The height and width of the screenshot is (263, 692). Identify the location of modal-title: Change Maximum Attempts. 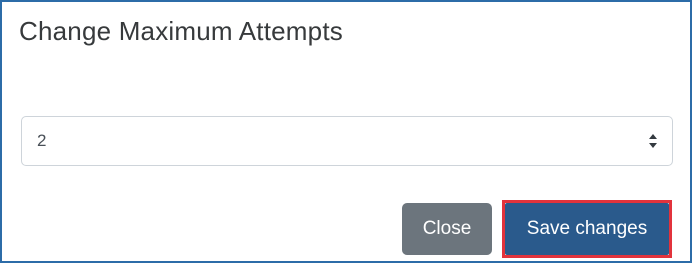
(181, 31).